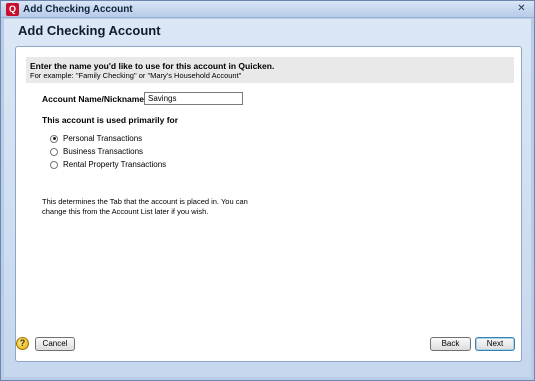  What do you see at coordinates (450, 344) in the screenshot?
I see `back-button: Back` at bounding box center [450, 344].